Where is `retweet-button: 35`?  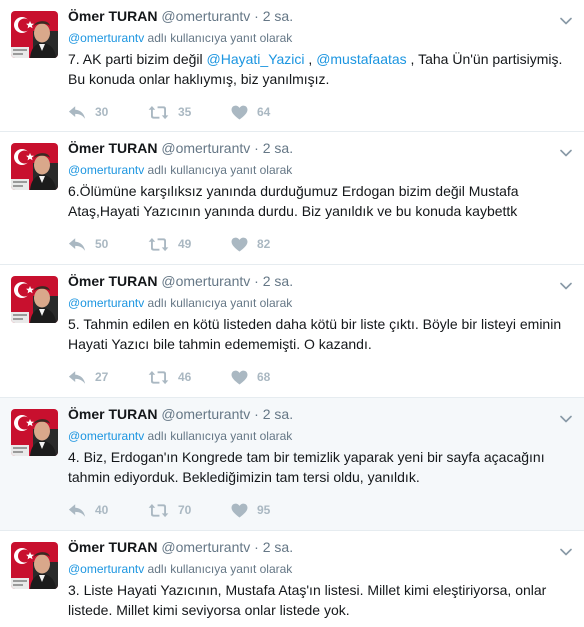 retweet-button: 35 is located at coordinates (169, 112).